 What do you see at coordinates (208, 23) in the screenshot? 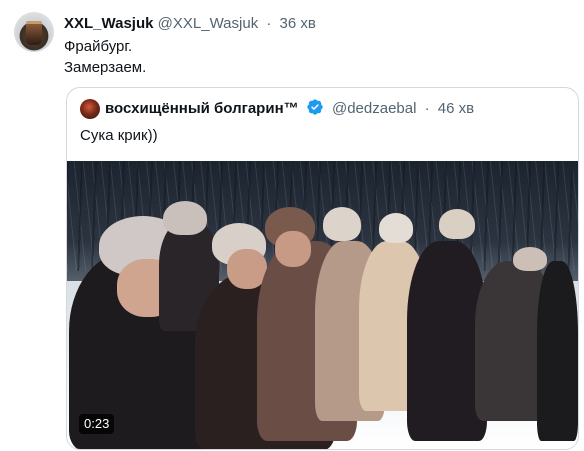
I see `author-handle: @XXL_Wasjuk` at bounding box center [208, 23].